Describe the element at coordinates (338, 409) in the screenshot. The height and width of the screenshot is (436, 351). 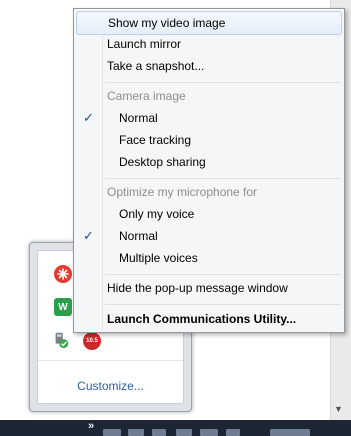
I see `scroll-down-arrow-icon: ▼` at that location.